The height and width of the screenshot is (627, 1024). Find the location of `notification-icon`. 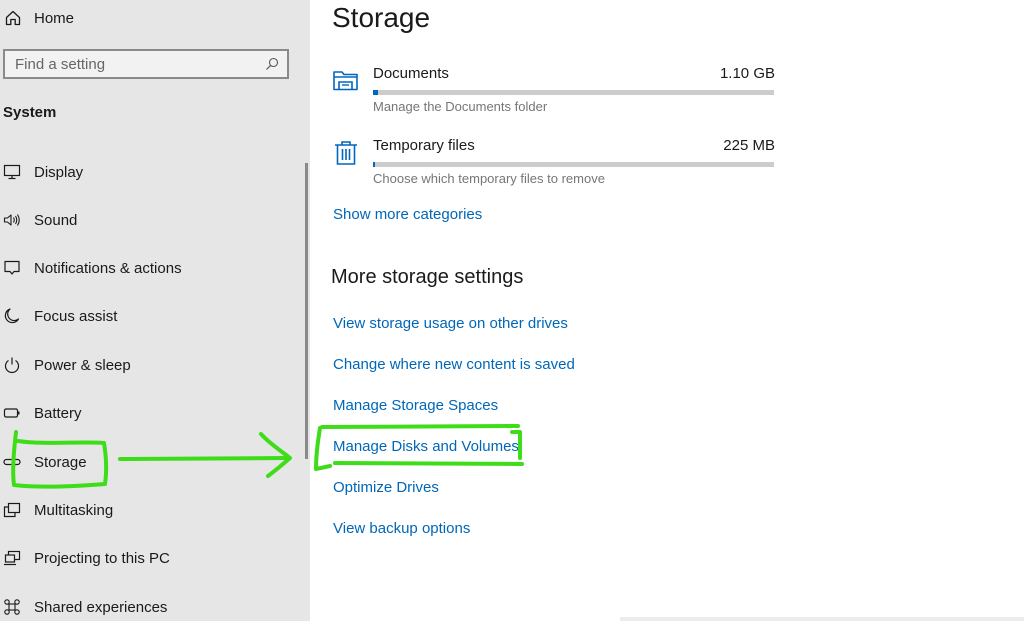

notification-icon is located at coordinates (12, 267).